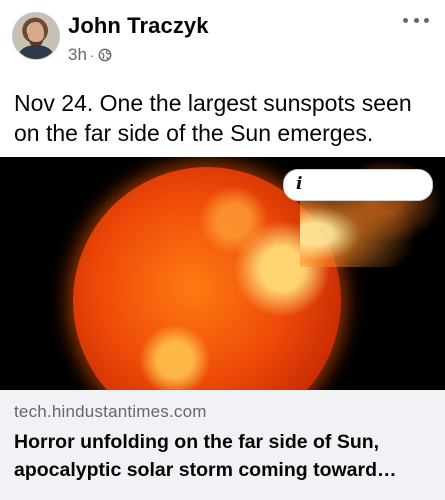  What do you see at coordinates (77, 55) in the screenshot?
I see `post-timestamp: 3h` at bounding box center [77, 55].